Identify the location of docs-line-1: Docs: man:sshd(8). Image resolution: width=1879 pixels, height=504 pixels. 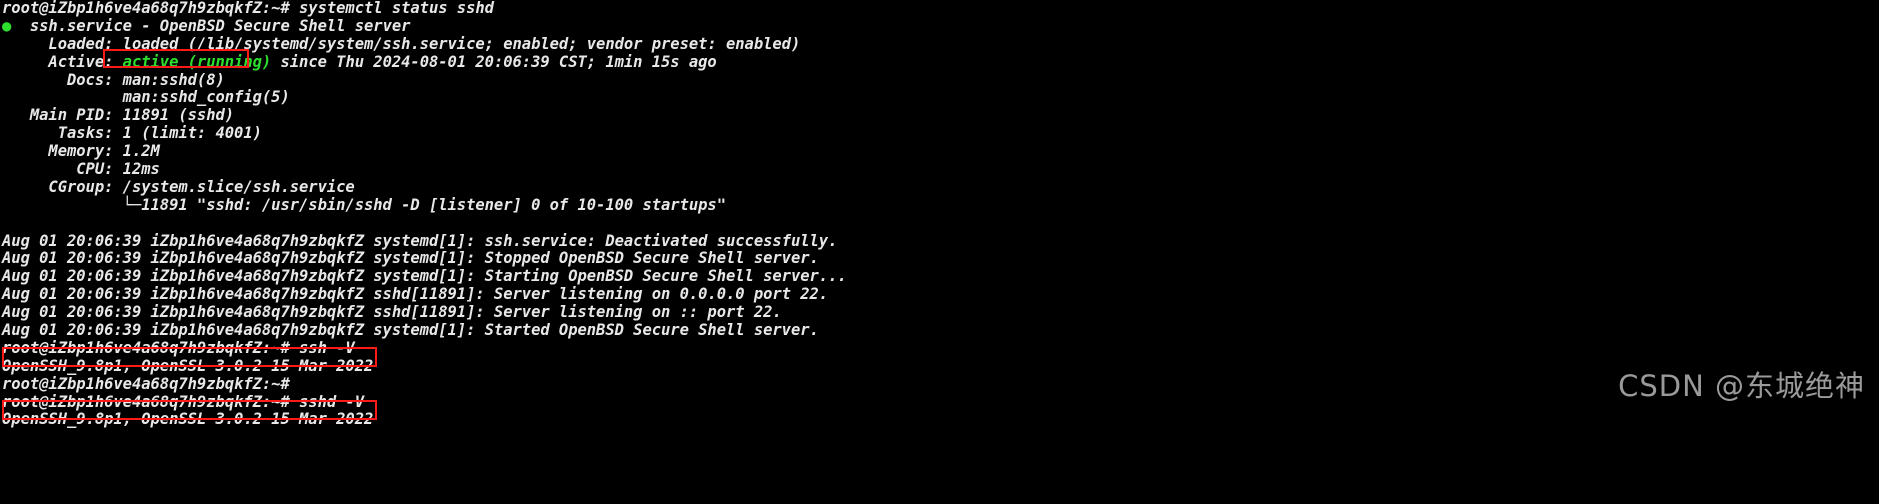
(113, 79).